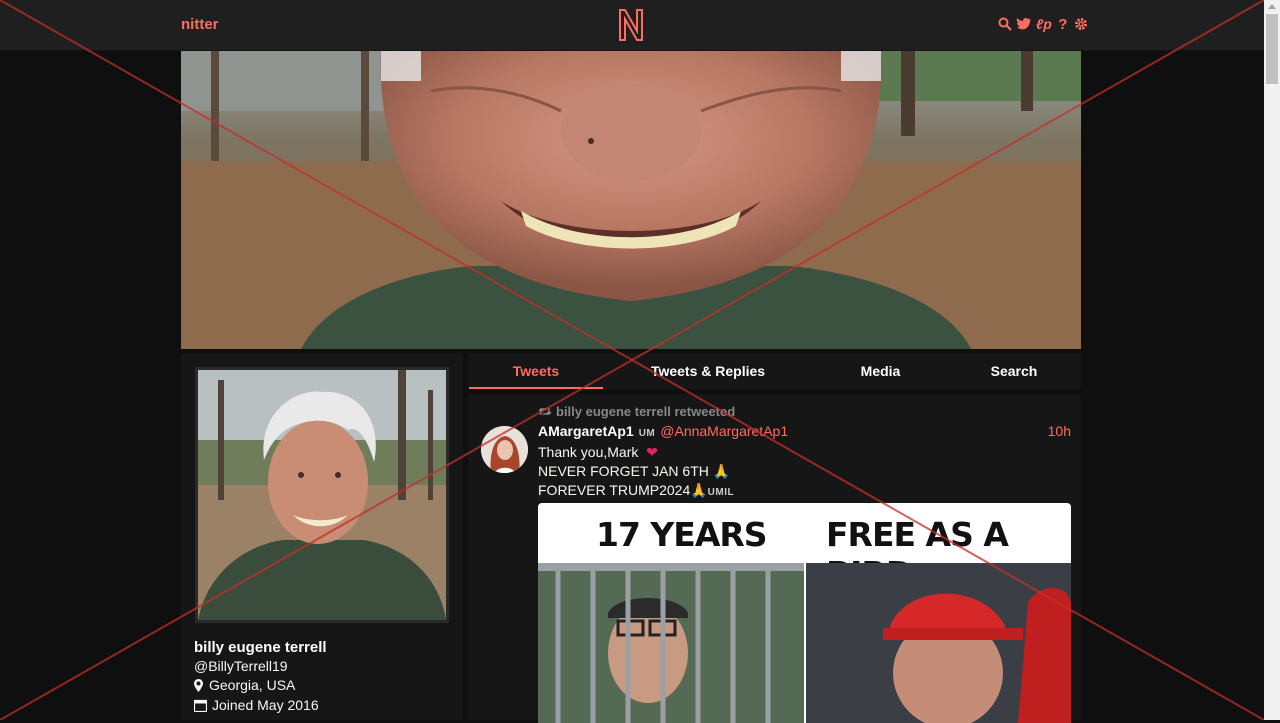 This screenshot has height=723, width=1280. Describe the element at coordinates (636, 490) in the screenshot. I see `tweet-line: FOREVER TRUMP2024🙏UMIL` at that location.